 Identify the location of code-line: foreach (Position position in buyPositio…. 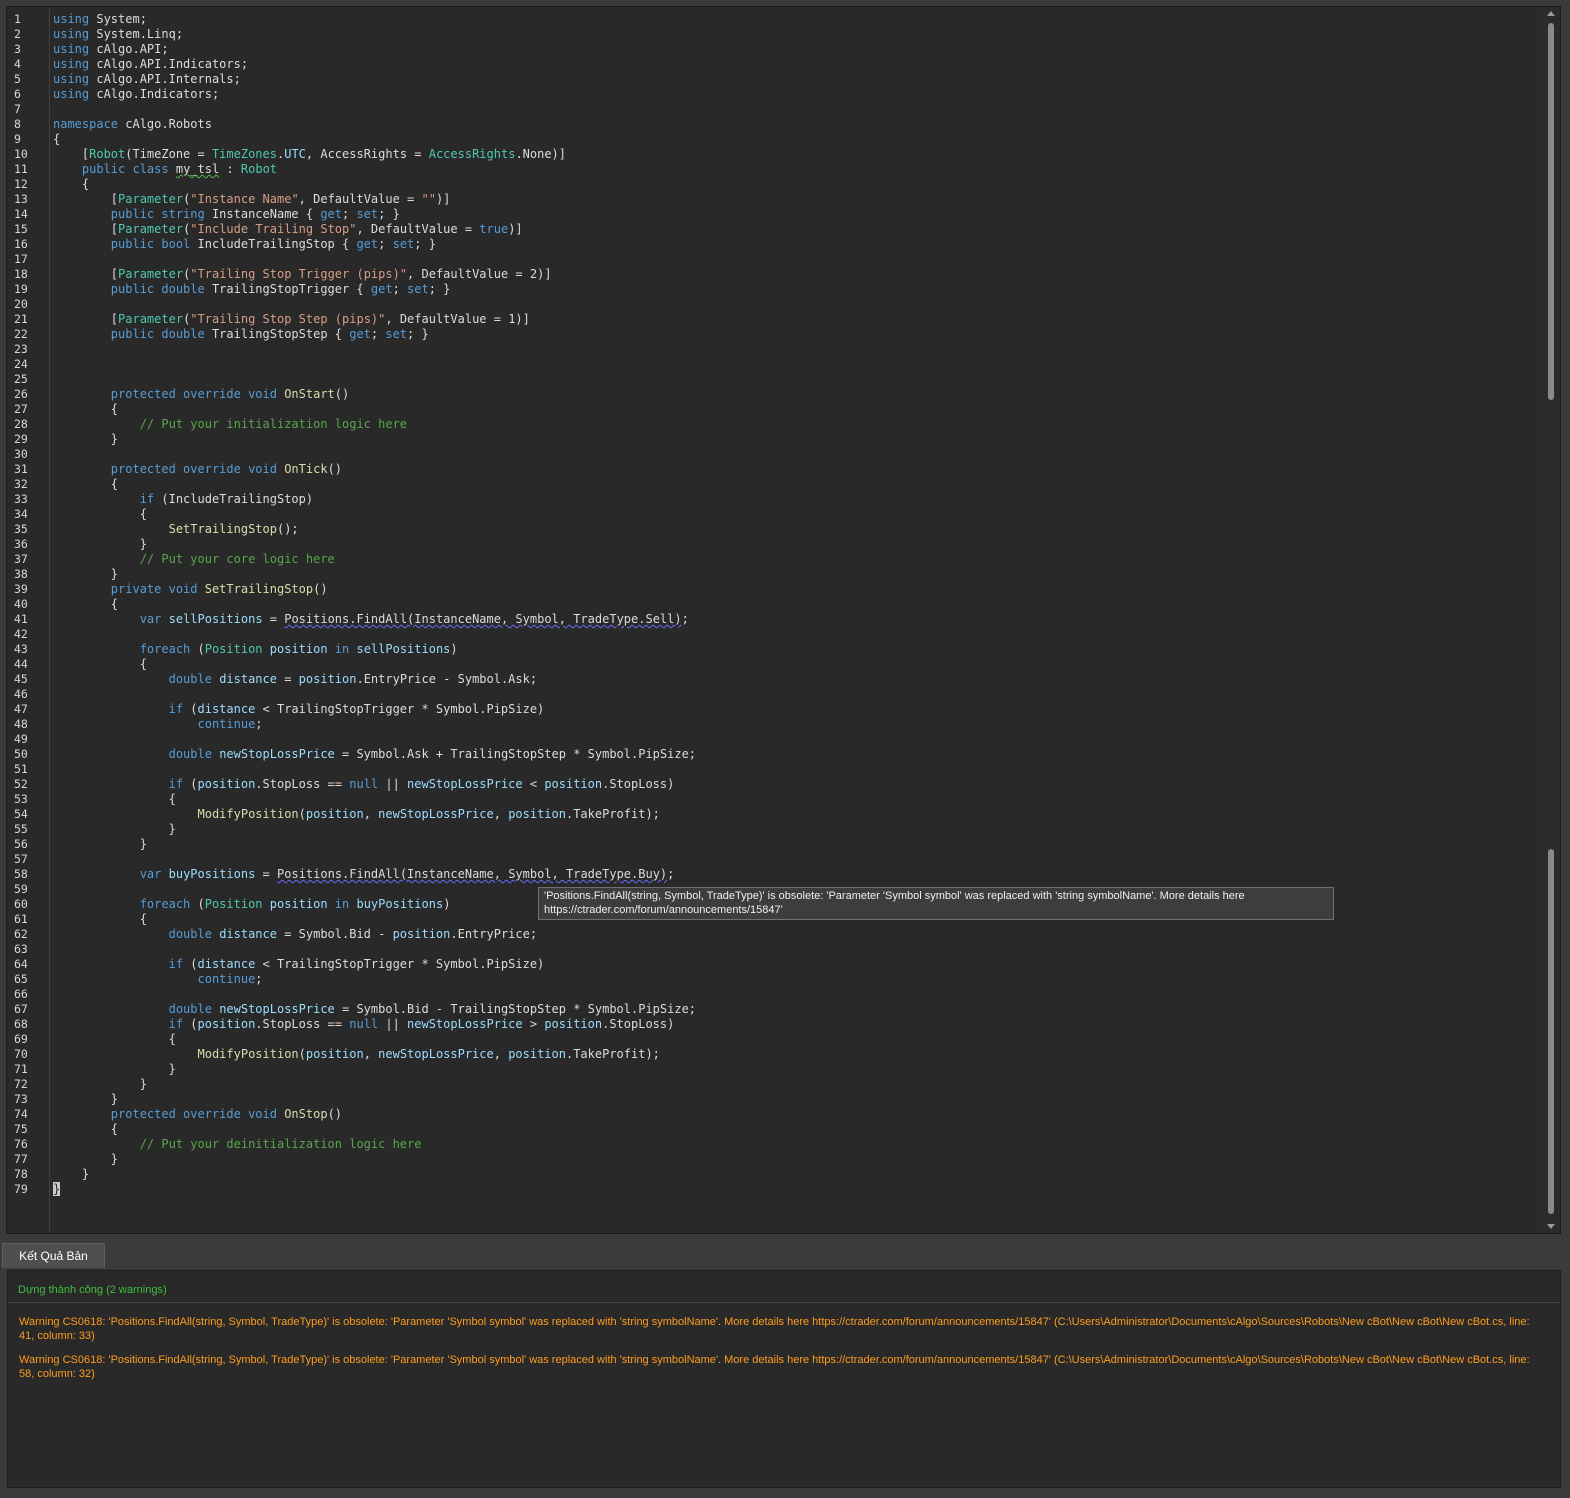
(252, 904).